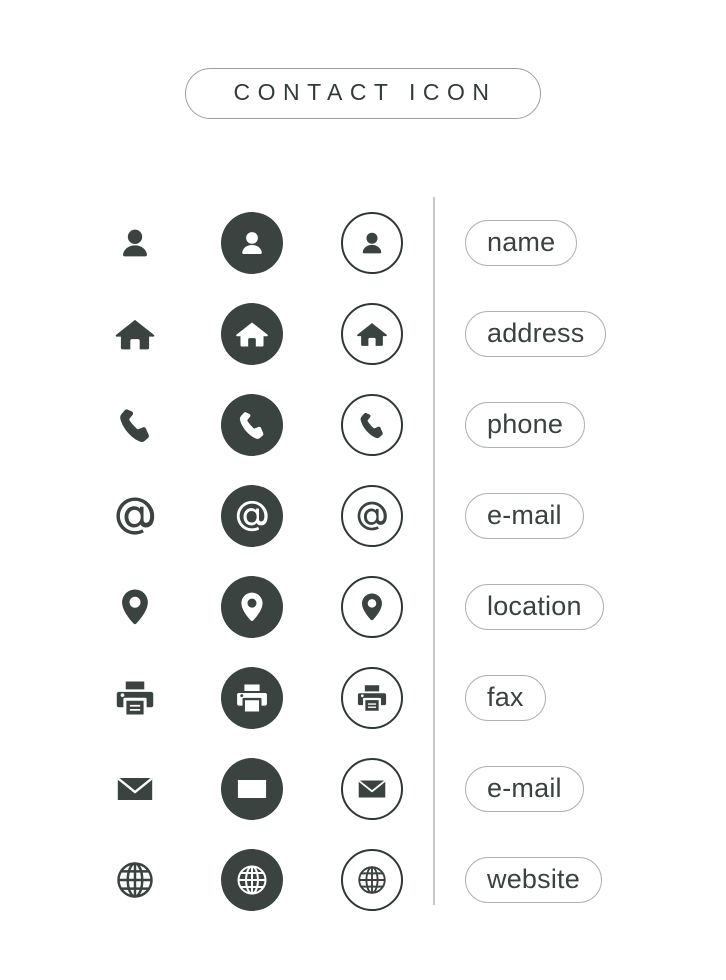  I want to click on person-icon-outlined-circle, so click(372, 242).